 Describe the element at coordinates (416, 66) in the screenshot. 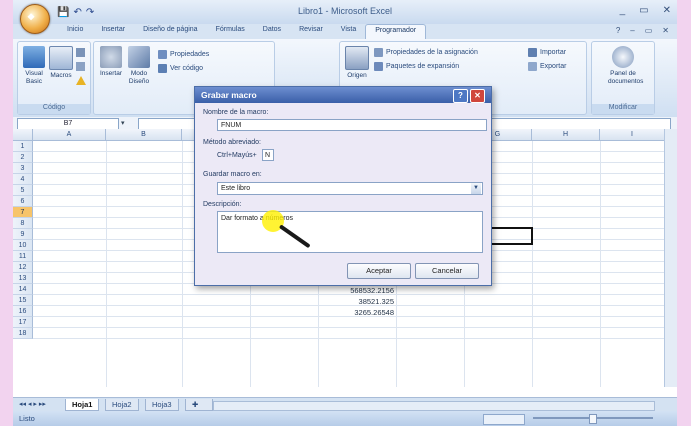

I see `paquetes-expansion-button: Paquetes de expansión` at that location.